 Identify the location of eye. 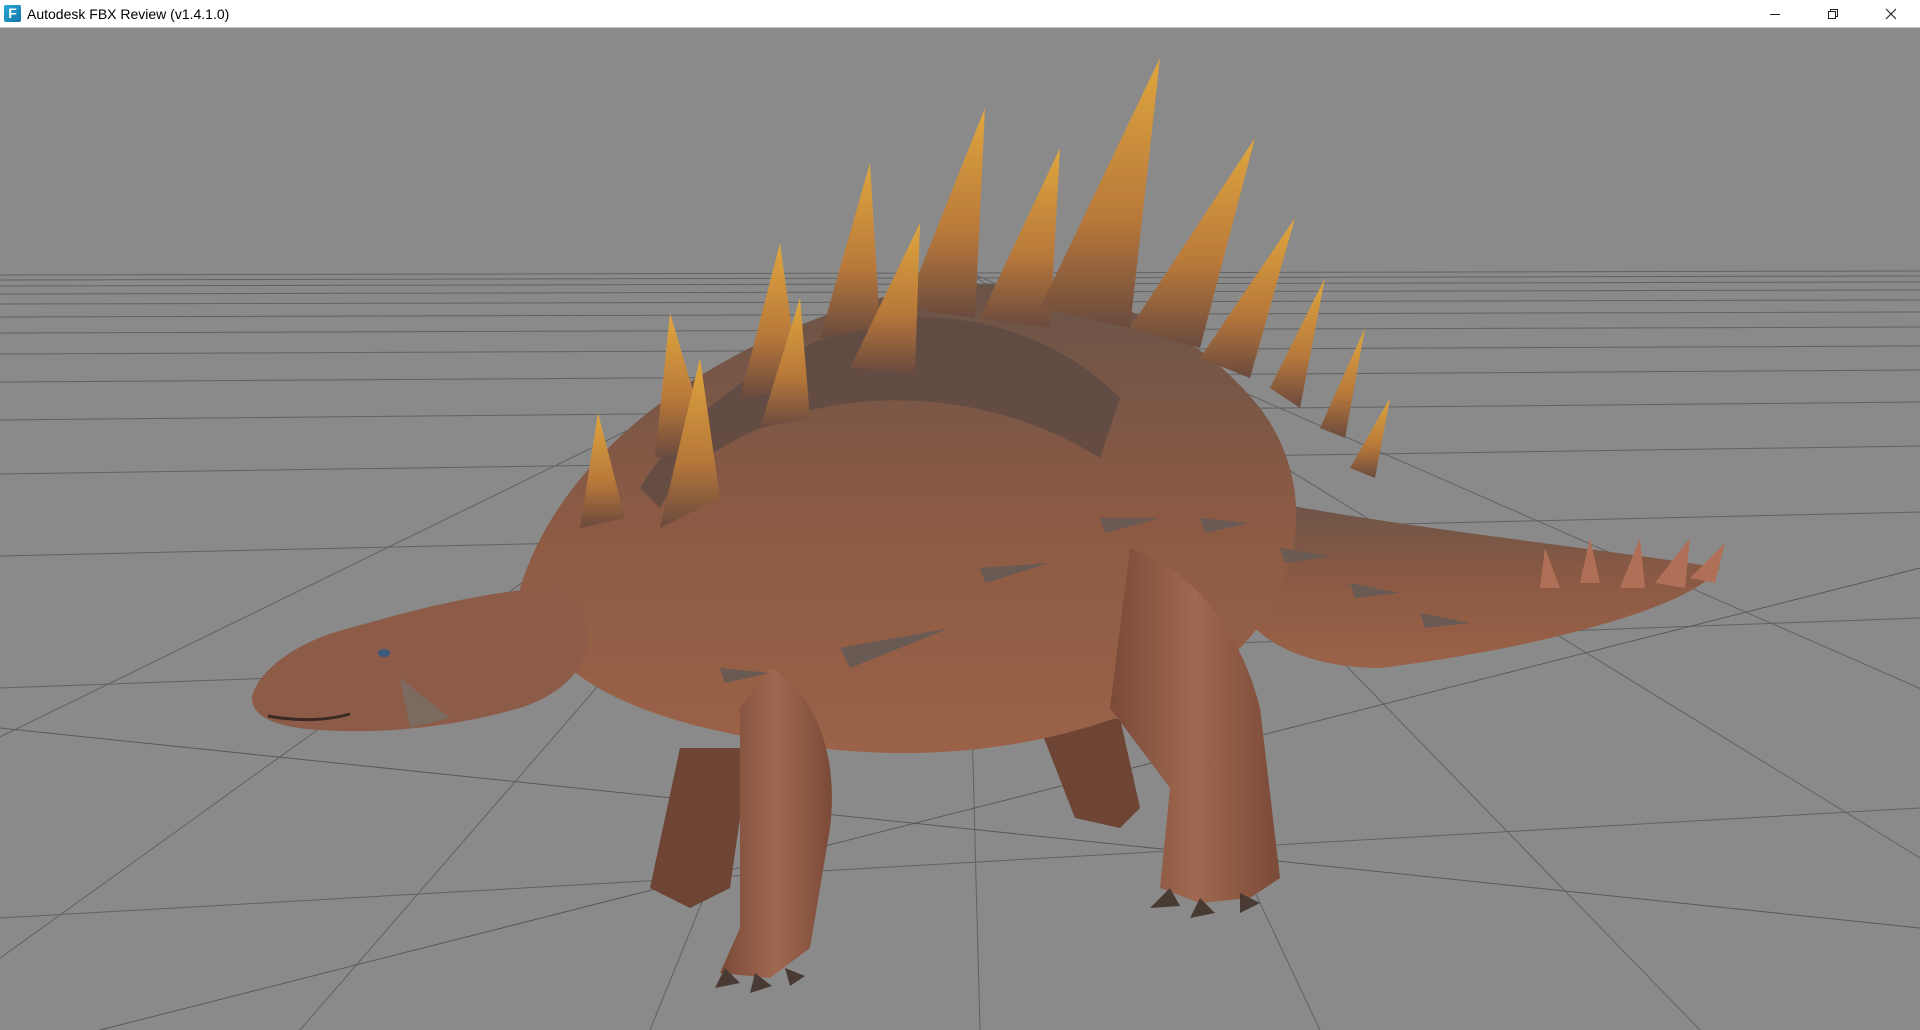
(384, 653).